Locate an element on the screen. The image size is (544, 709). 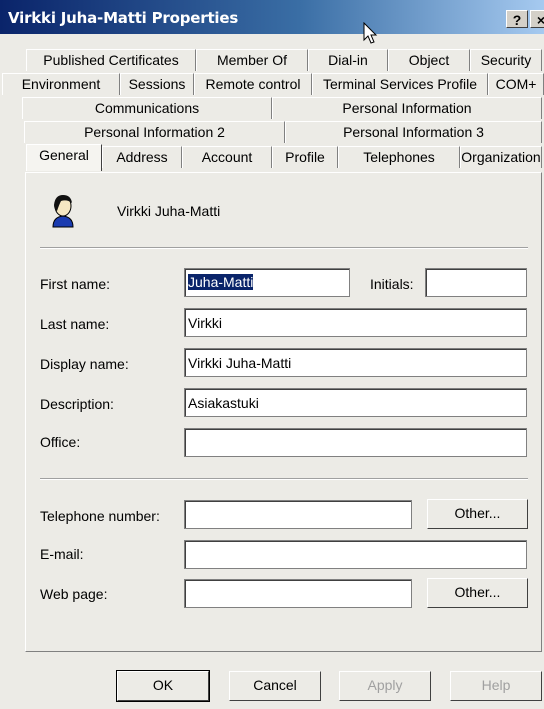
telephone-label: Telephone number: is located at coordinates (100, 516).